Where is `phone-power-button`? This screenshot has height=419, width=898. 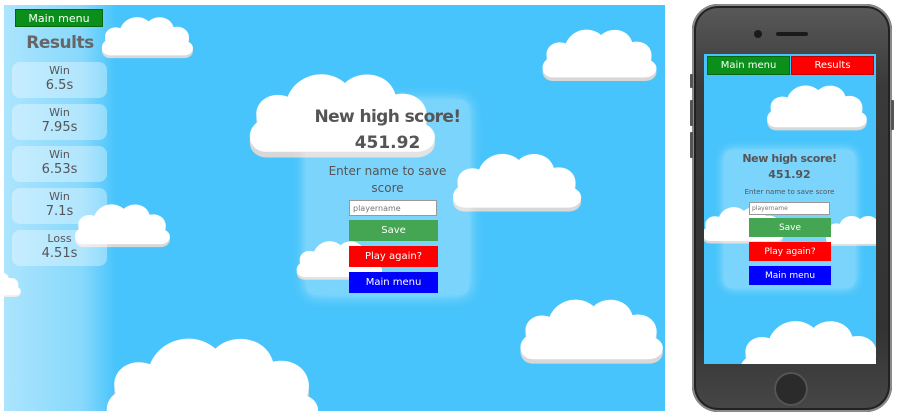
phone-power-button is located at coordinates (892, 115).